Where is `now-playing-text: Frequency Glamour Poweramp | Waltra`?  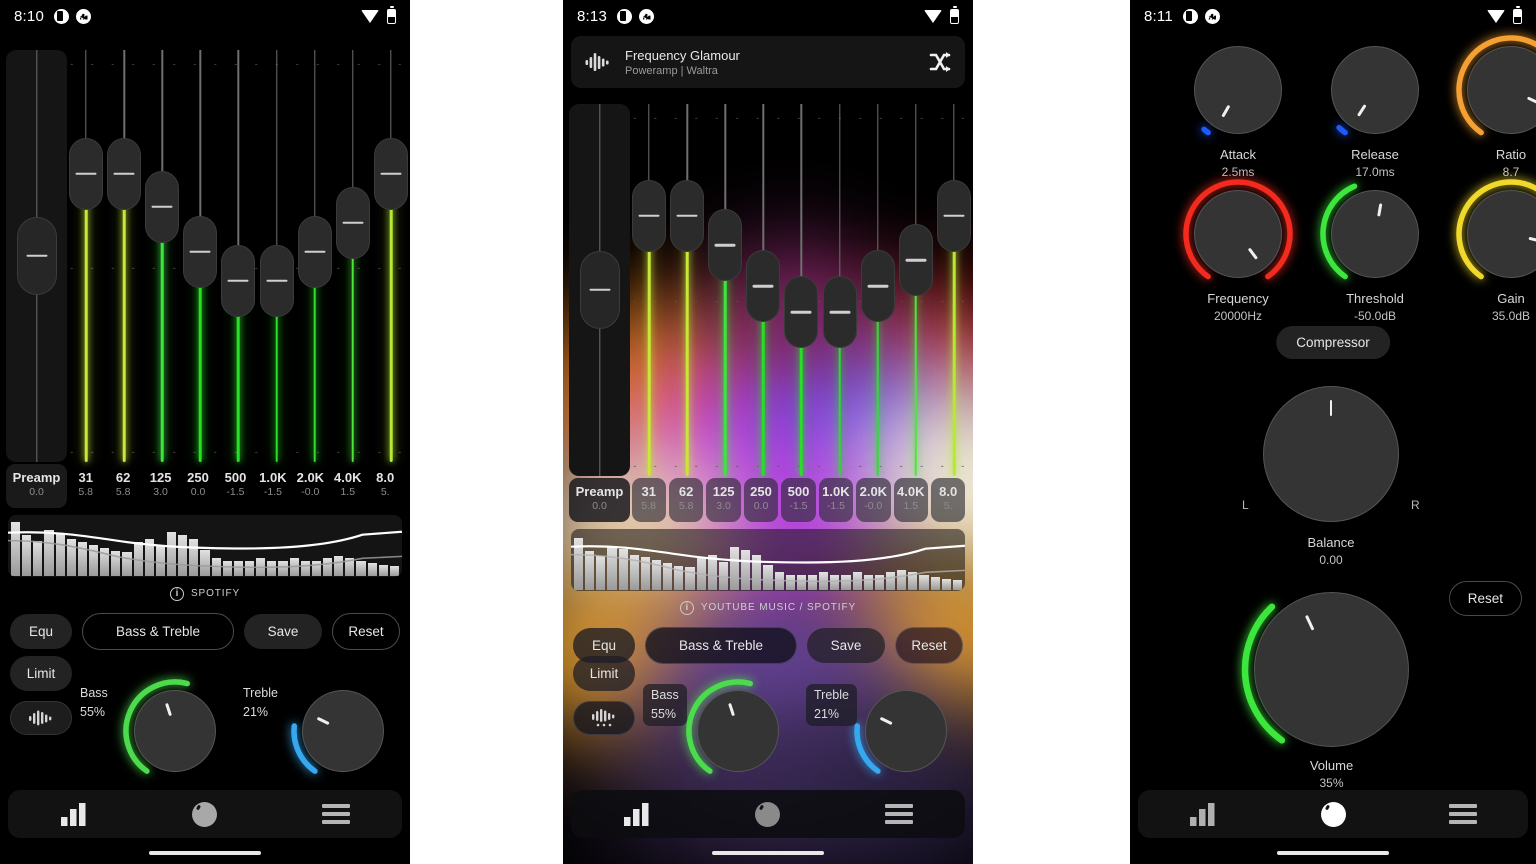
now-playing-text: Frequency Glamour Poweramp | Waltra is located at coordinates (682, 62).